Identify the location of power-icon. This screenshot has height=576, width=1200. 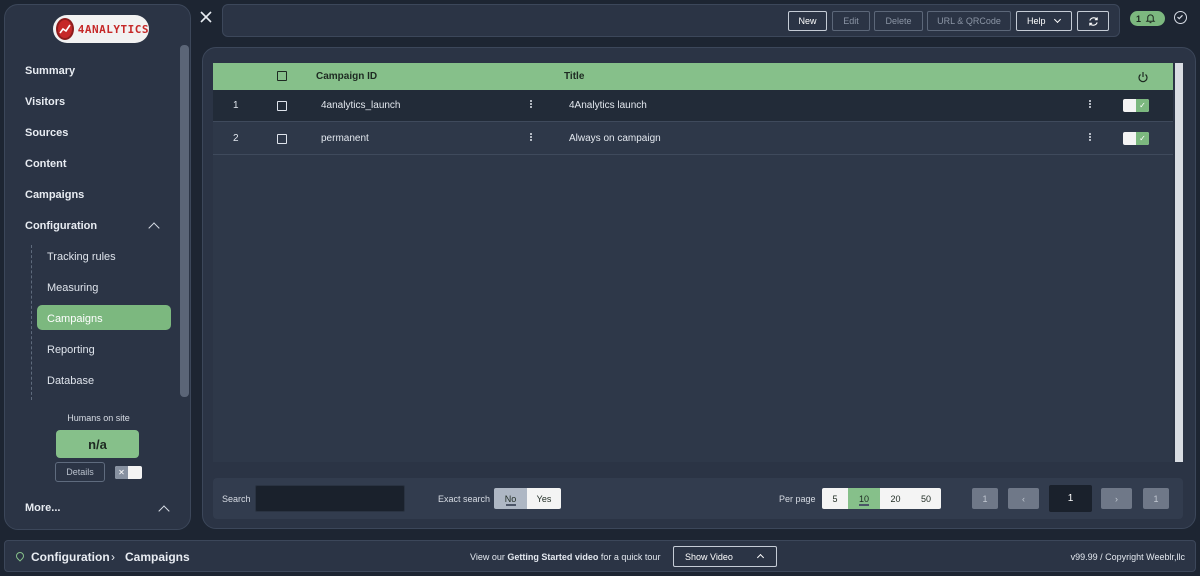
(1143, 77).